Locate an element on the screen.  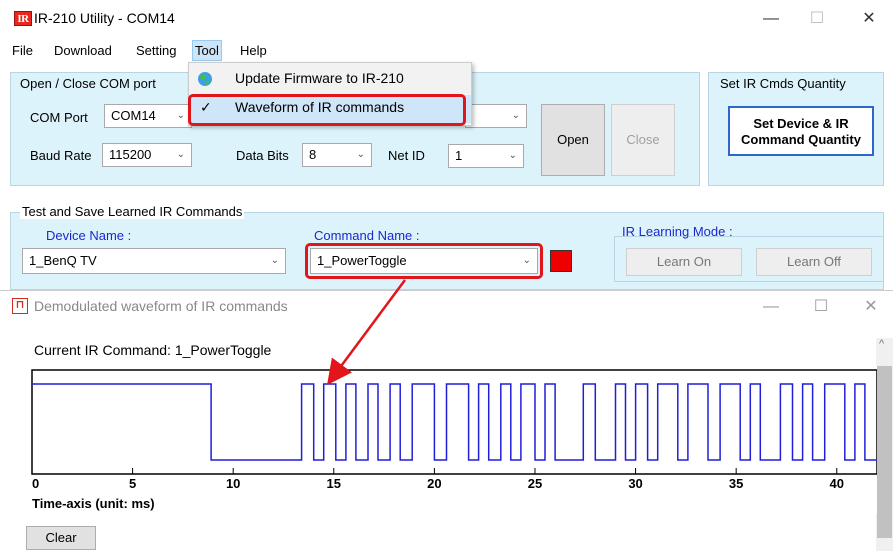
annotation-arrow-layer is located at coordinates (367, 332).